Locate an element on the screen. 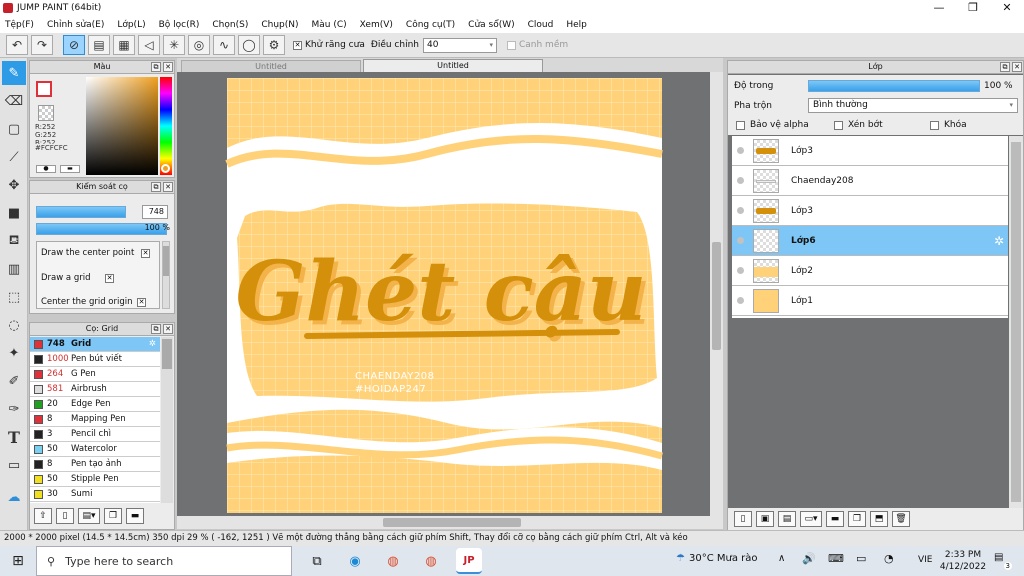 The width and height of the screenshot is (1024, 576). chrome-profile-button: ◍ is located at coordinates (431, 561).